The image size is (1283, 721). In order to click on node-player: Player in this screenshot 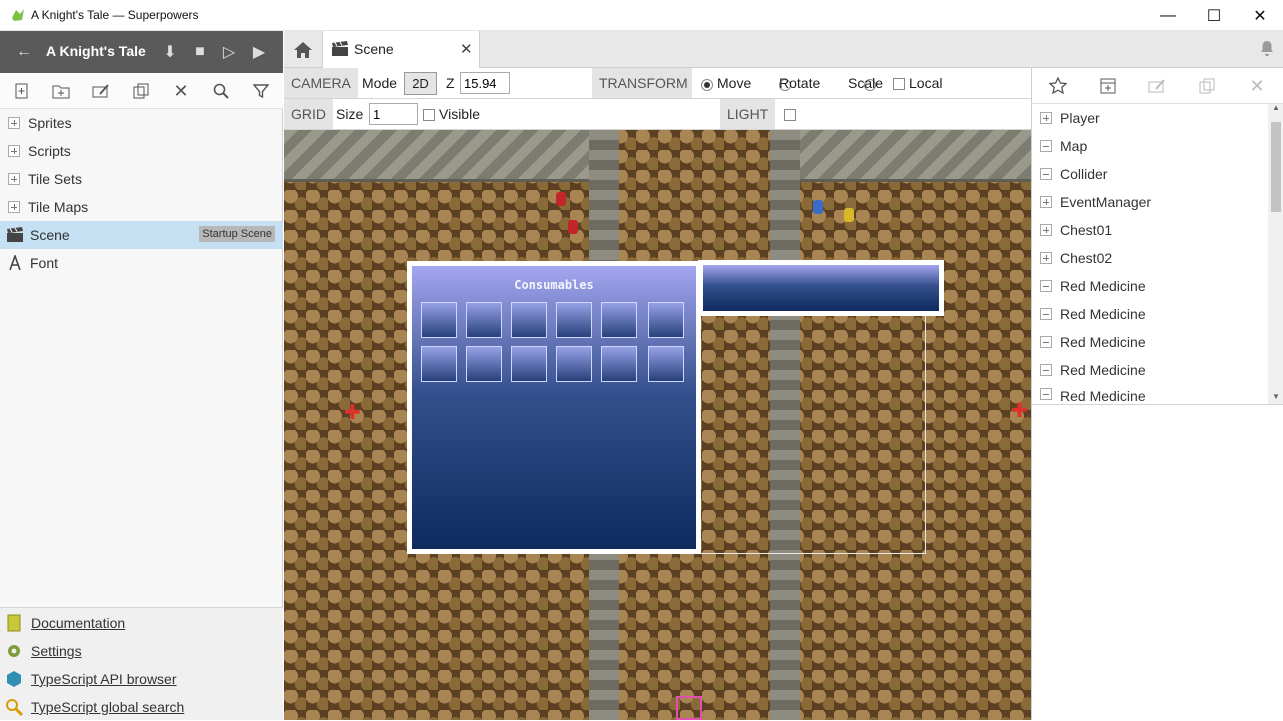, I will do `click(1150, 118)`.